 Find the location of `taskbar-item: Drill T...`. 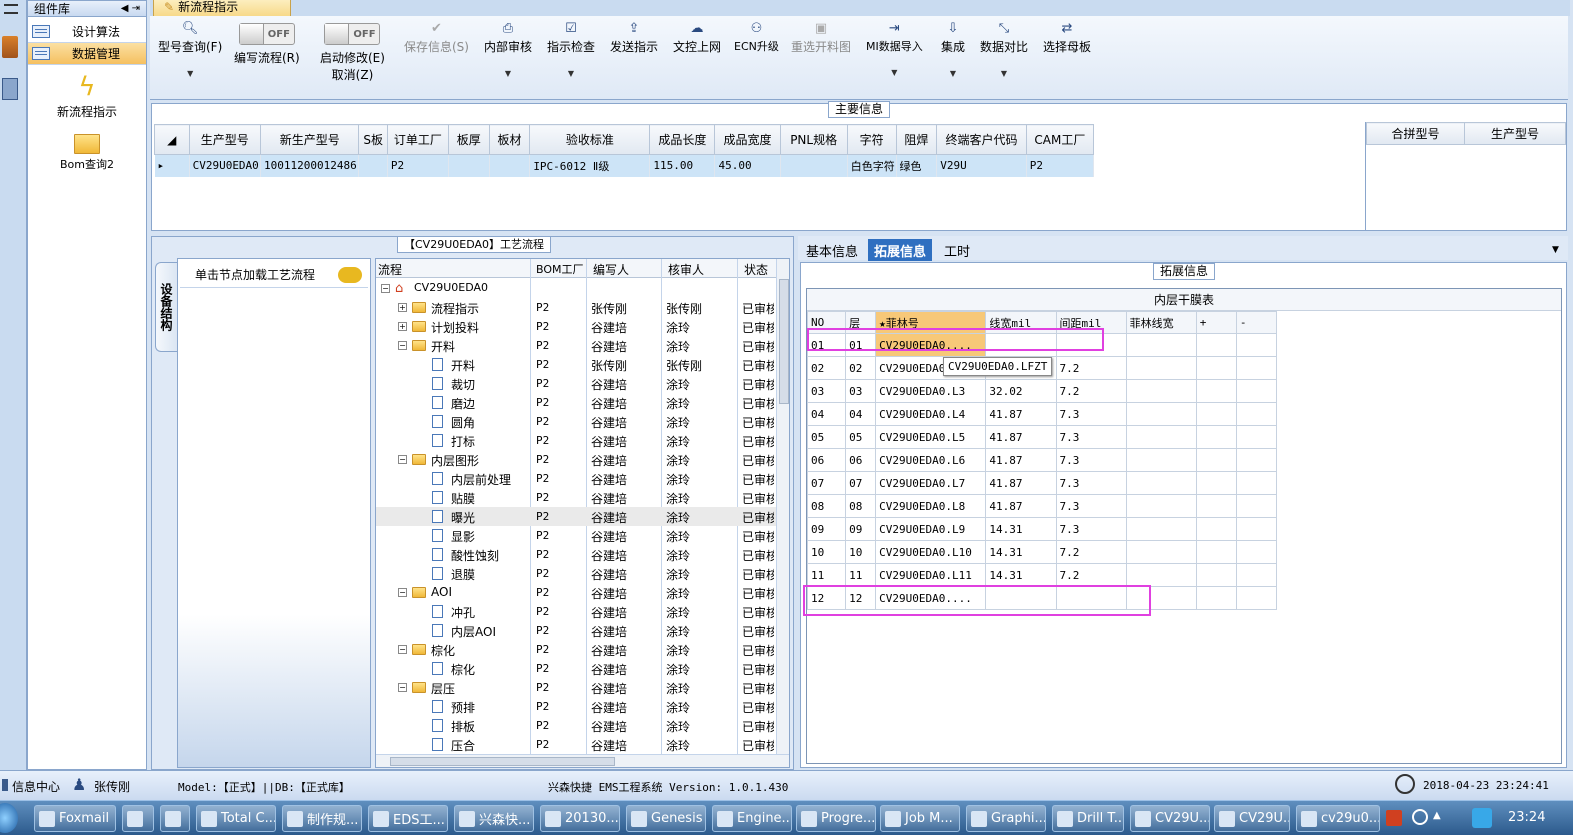

taskbar-item: Drill T... is located at coordinates (1088, 818).